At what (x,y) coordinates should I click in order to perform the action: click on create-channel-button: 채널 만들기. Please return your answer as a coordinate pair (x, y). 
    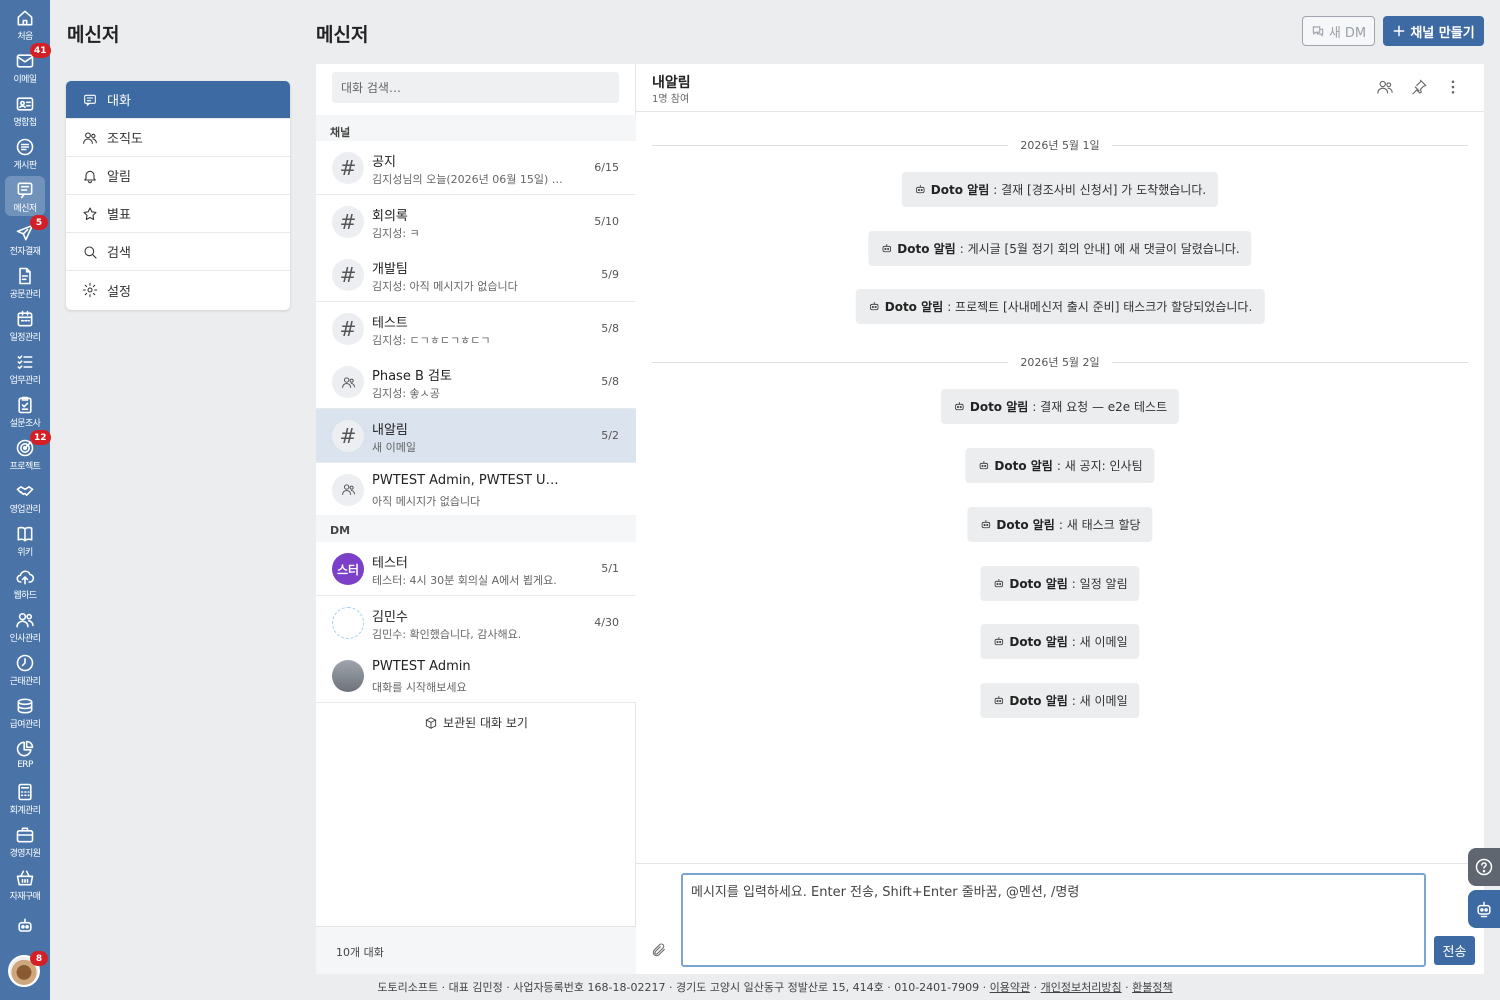
    Looking at the image, I should click on (1433, 31).